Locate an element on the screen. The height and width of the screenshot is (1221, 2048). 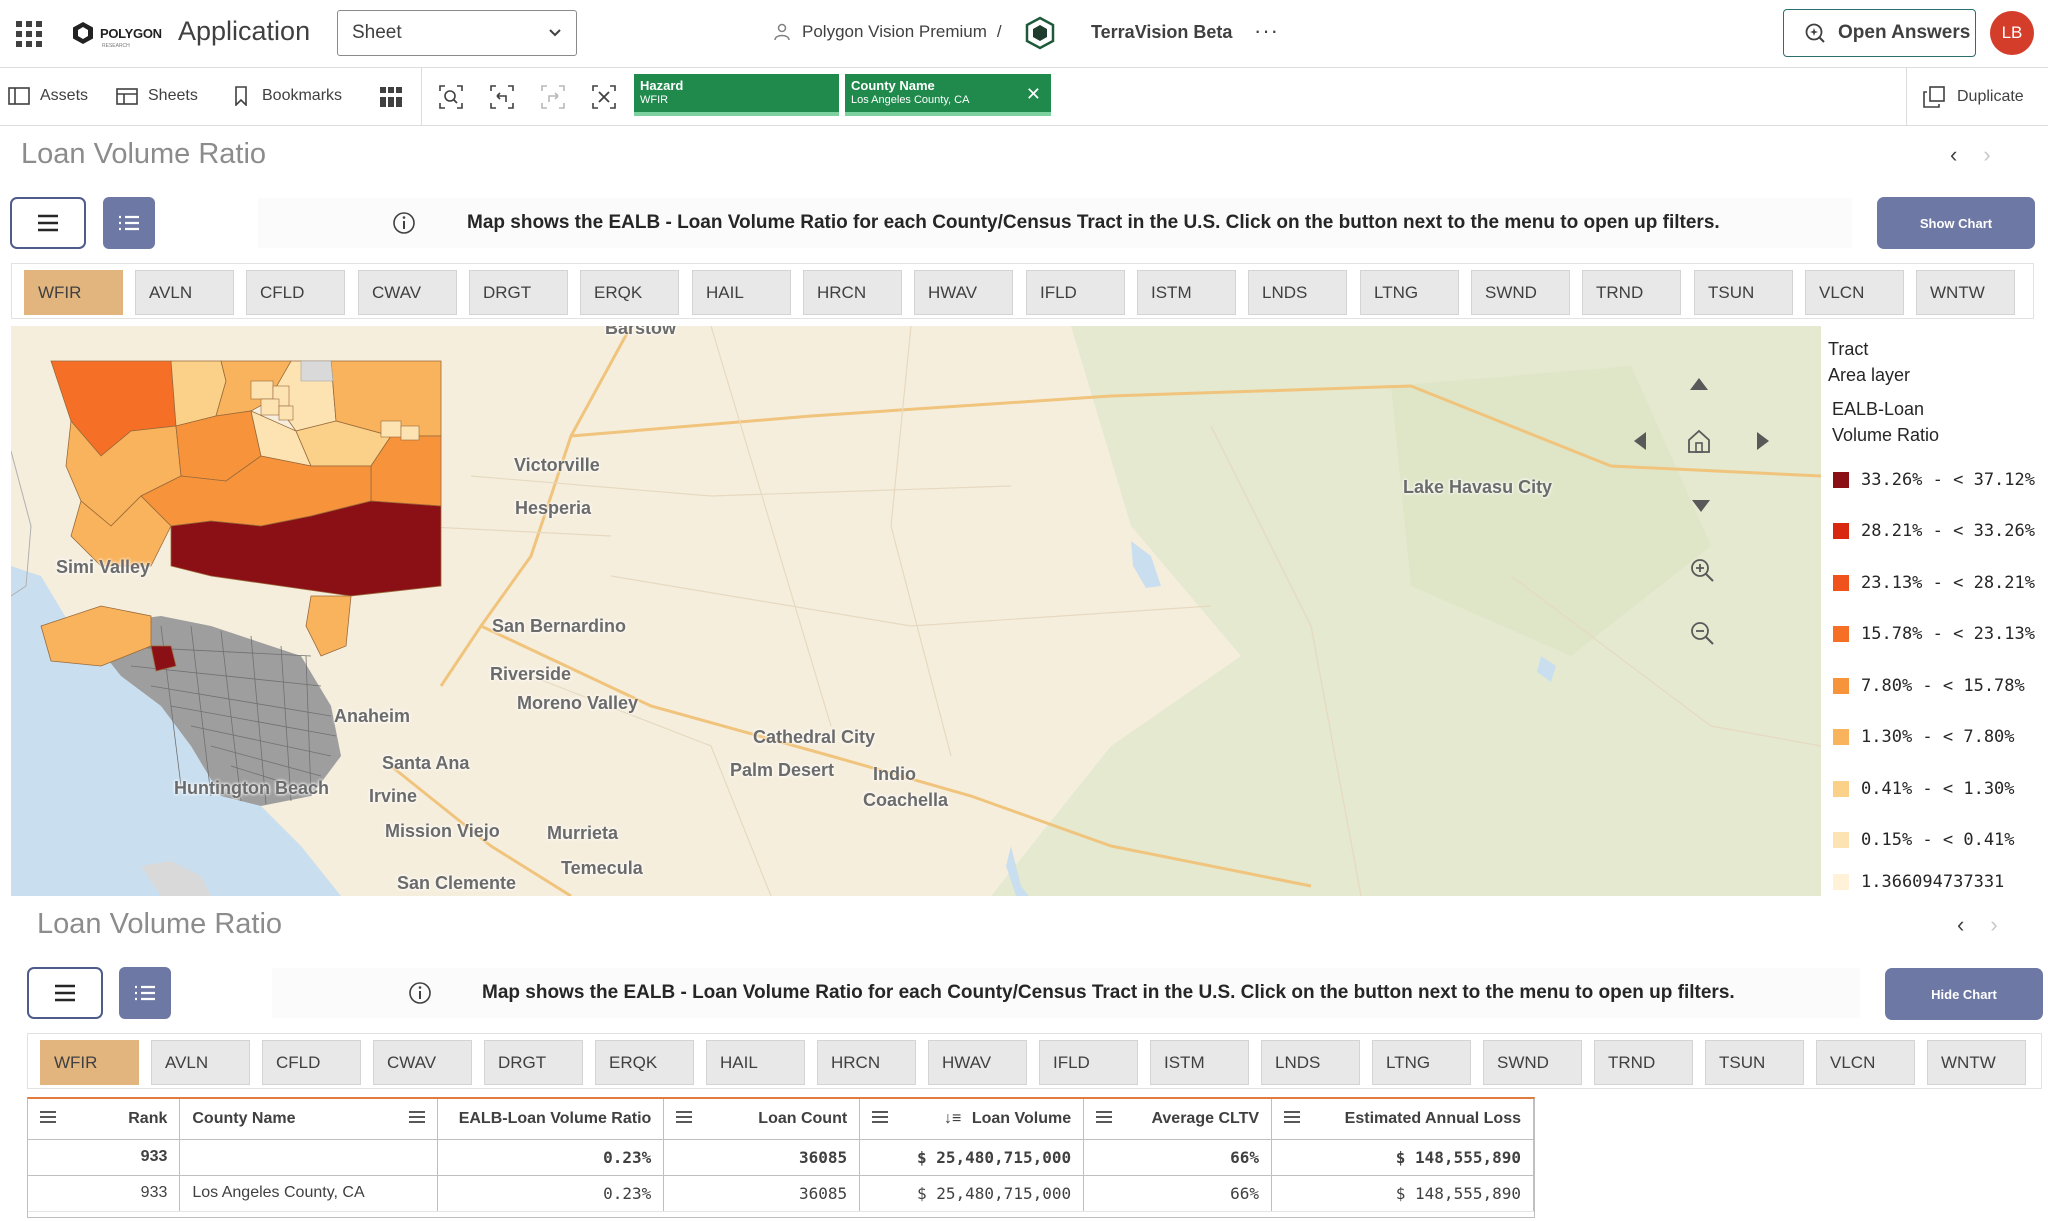
sort-descending-icon: ↓≡ is located at coordinates (952, 1118).